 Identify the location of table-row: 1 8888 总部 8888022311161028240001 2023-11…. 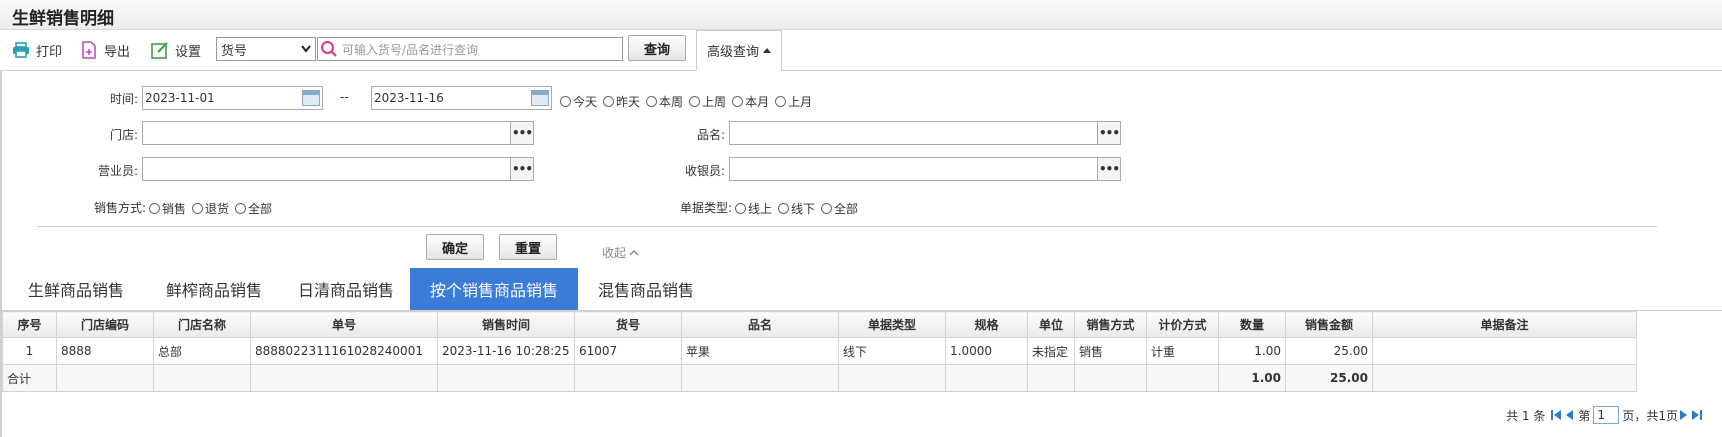
(819, 351).